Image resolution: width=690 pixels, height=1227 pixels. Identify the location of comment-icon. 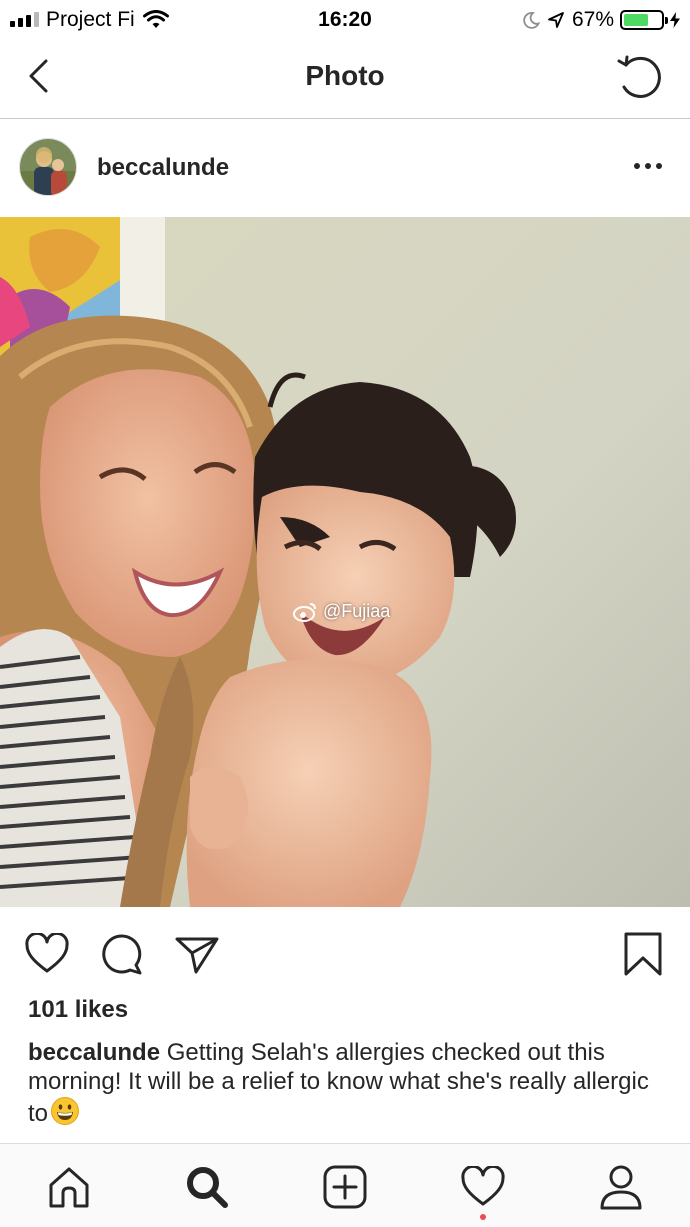
(122, 954).